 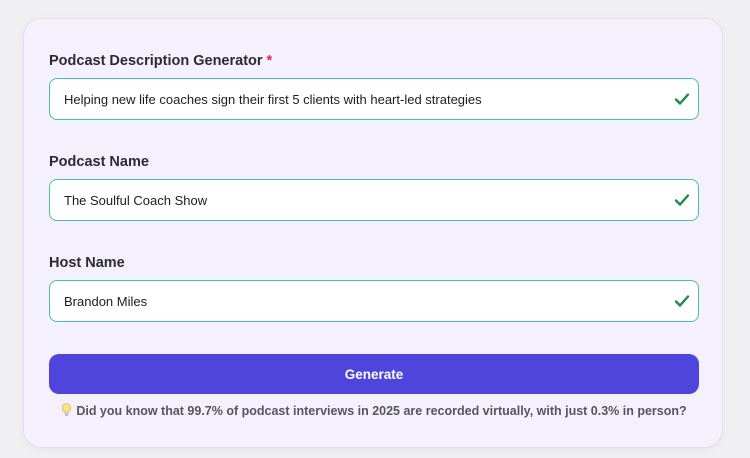 I want to click on host-name-input, so click(x=350, y=301).